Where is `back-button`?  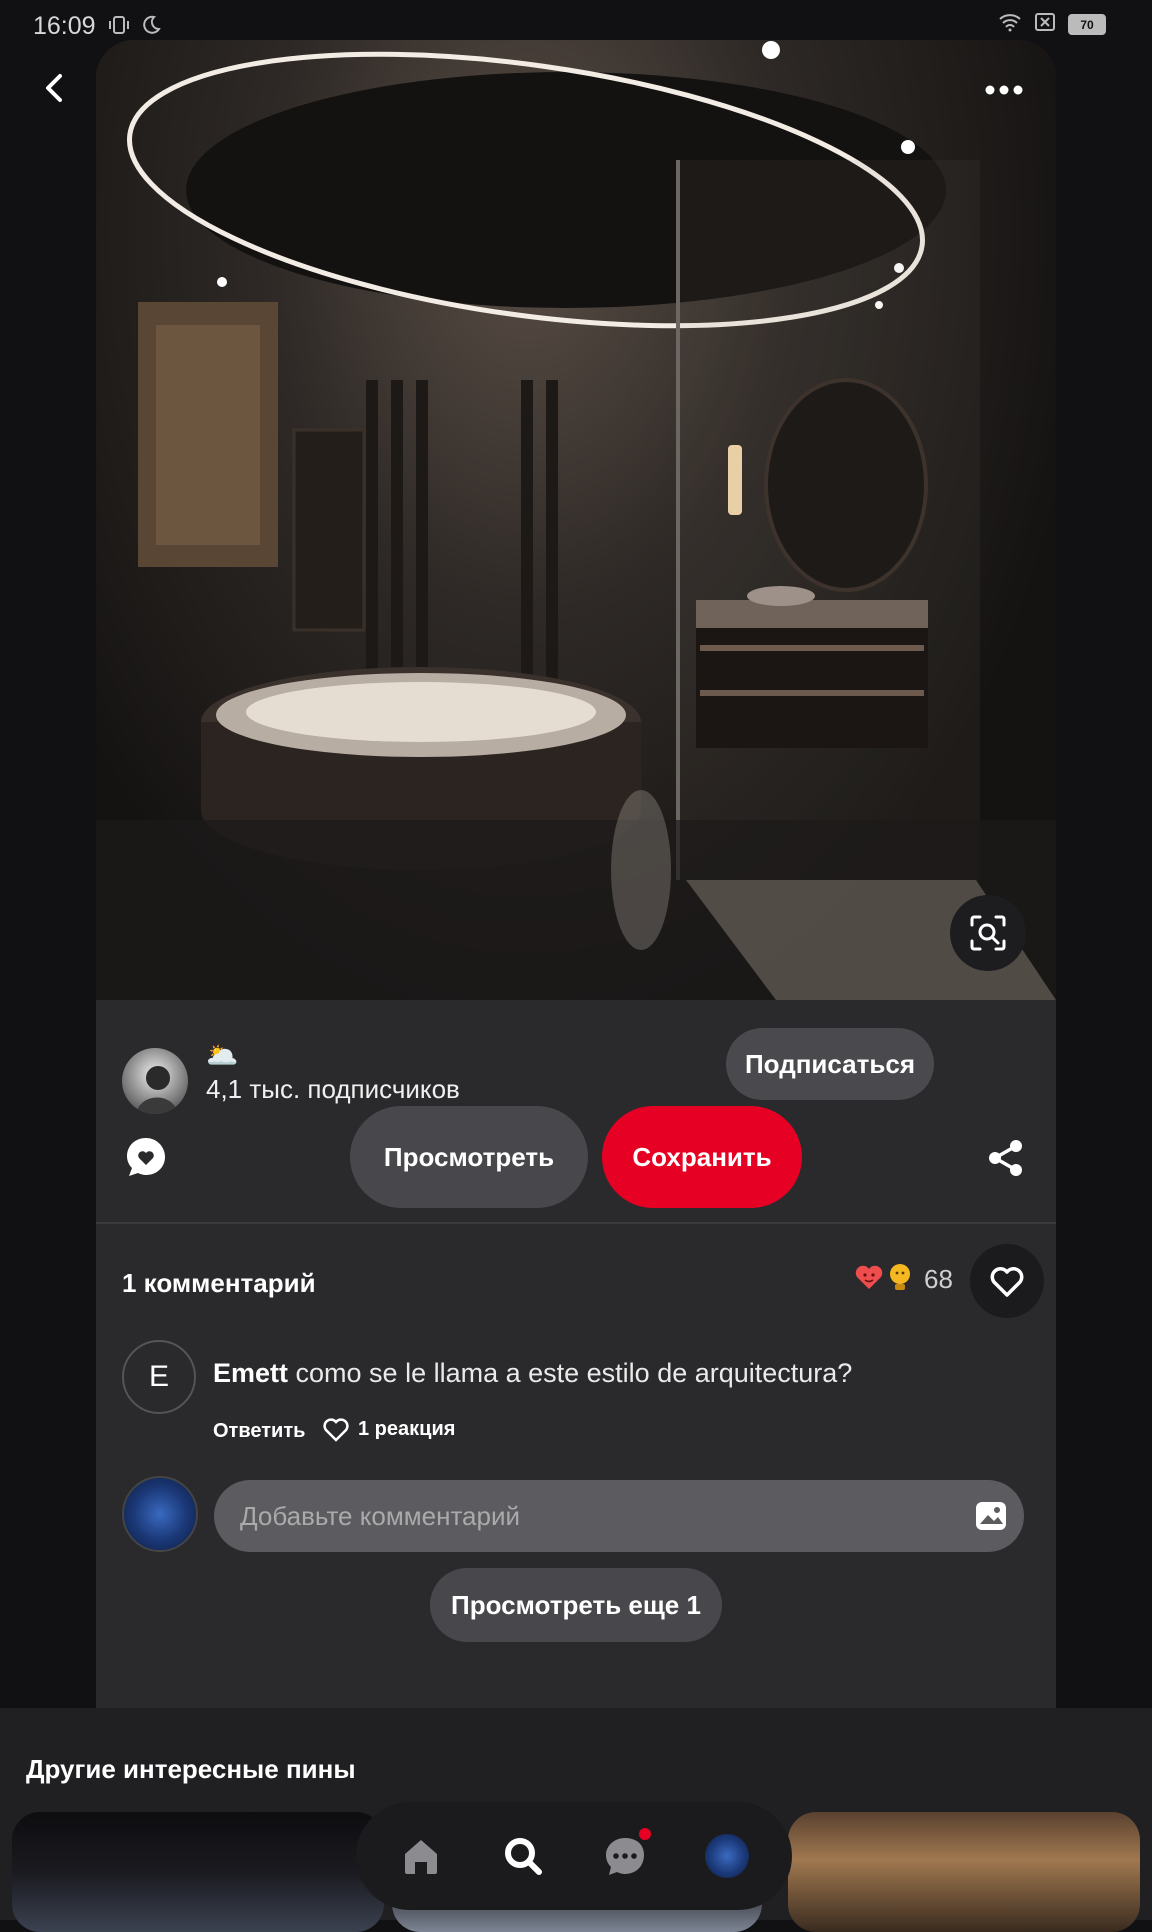 back-button is located at coordinates (54, 88).